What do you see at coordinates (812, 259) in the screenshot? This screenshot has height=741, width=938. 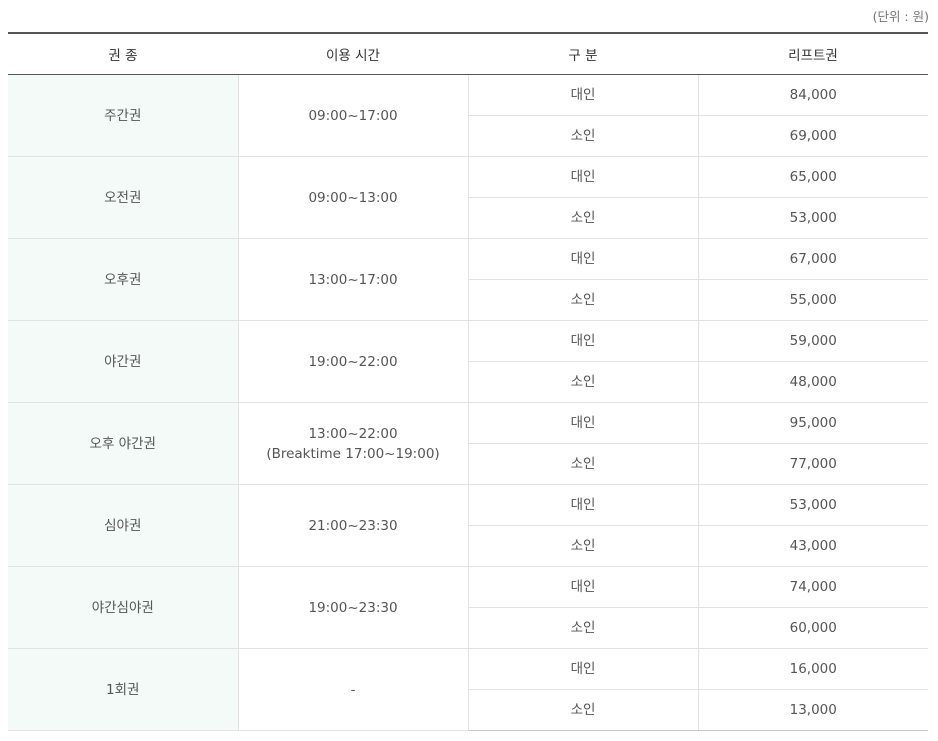 I see `lift-price-cell: 67,000` at bounding box center [812, 259].